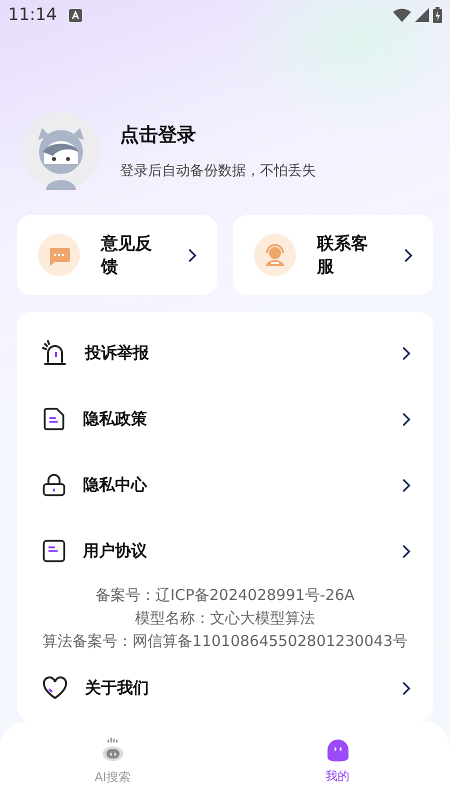 Image resolution: width=450 pixels, height=800 pixels. I want to click on headset-agent-icon, so click(275, 255).